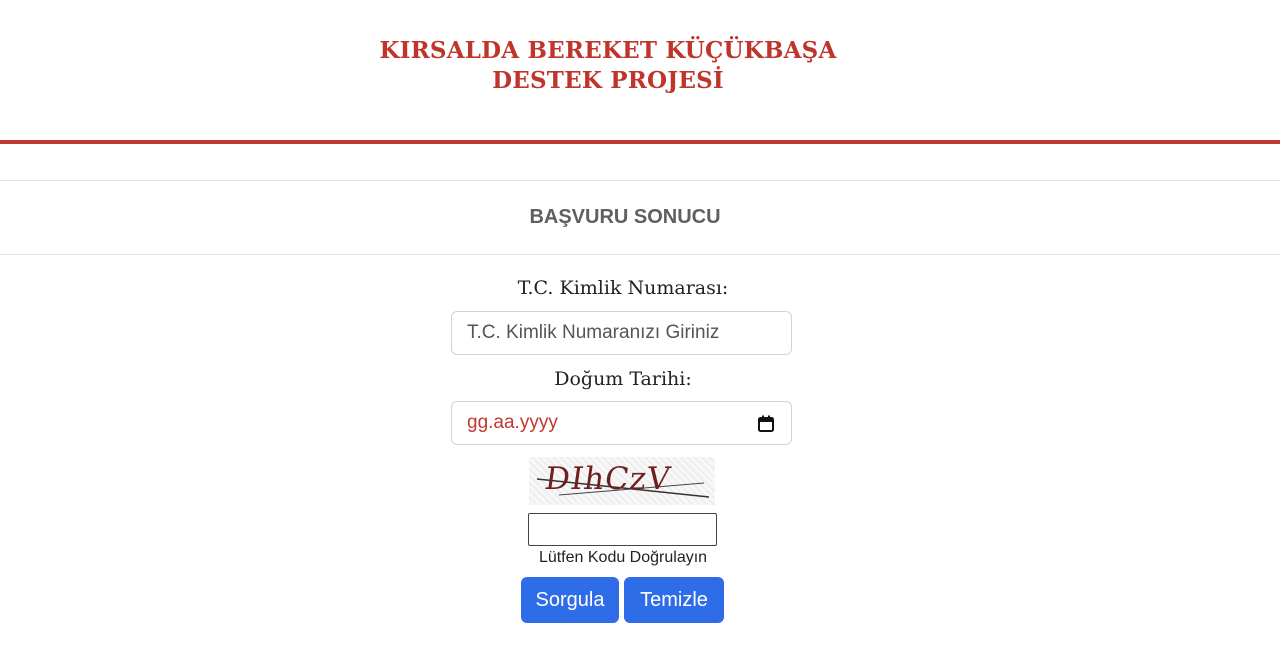  Describe the element at coordinates (766, 423) in the screenshot. I see `calendar-icon` at that location.